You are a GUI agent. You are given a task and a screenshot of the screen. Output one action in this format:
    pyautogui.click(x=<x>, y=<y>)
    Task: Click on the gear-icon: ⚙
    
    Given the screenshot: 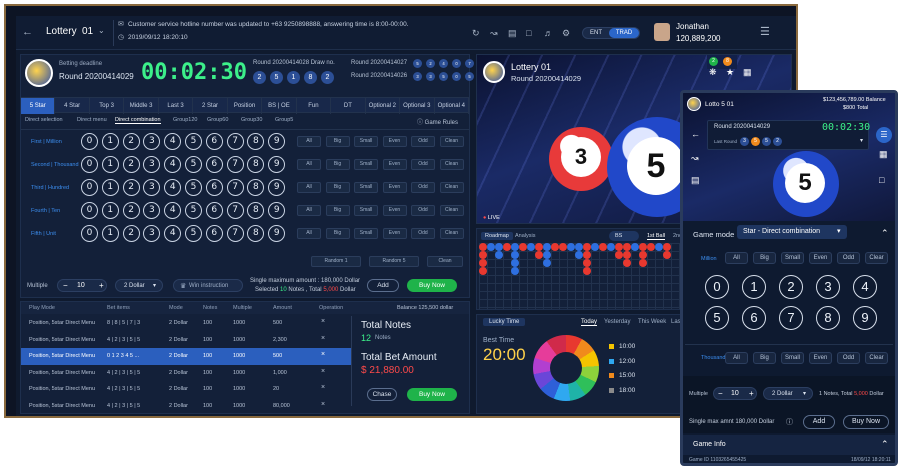 What is the action you would take?
    pyautogui.click(x=566, y=33)
    